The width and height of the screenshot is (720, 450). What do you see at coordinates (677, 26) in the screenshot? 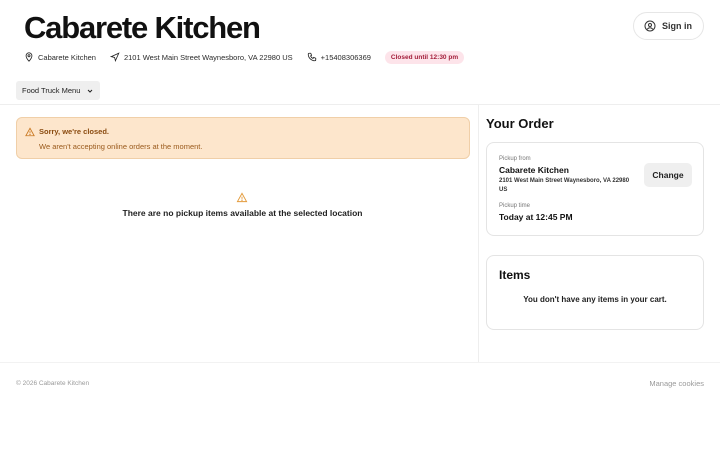
I see `sign-in-label: Sign in` at bounding box center [677, 26].